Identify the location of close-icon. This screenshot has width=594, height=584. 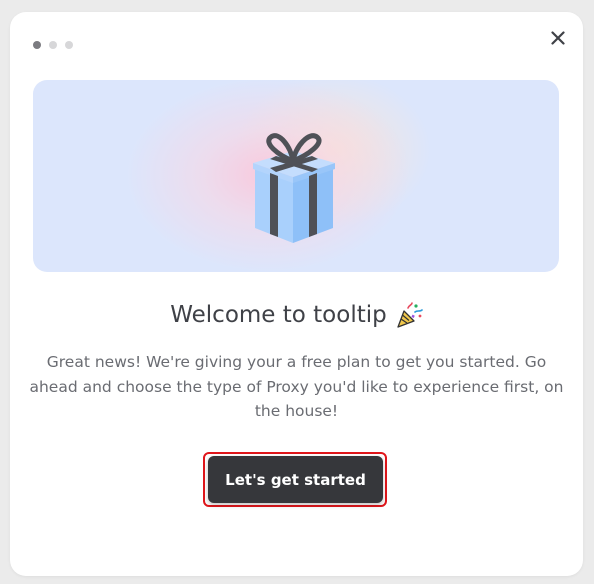
(558, 38).